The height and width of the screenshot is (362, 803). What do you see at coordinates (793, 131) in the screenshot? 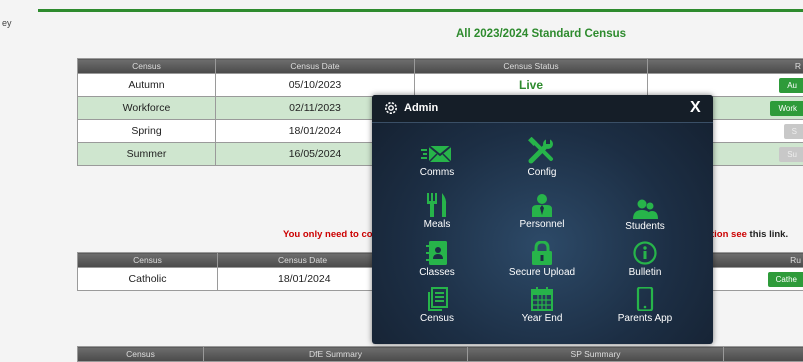
I see `run-census-button: S` at bounding box center [793, 131].